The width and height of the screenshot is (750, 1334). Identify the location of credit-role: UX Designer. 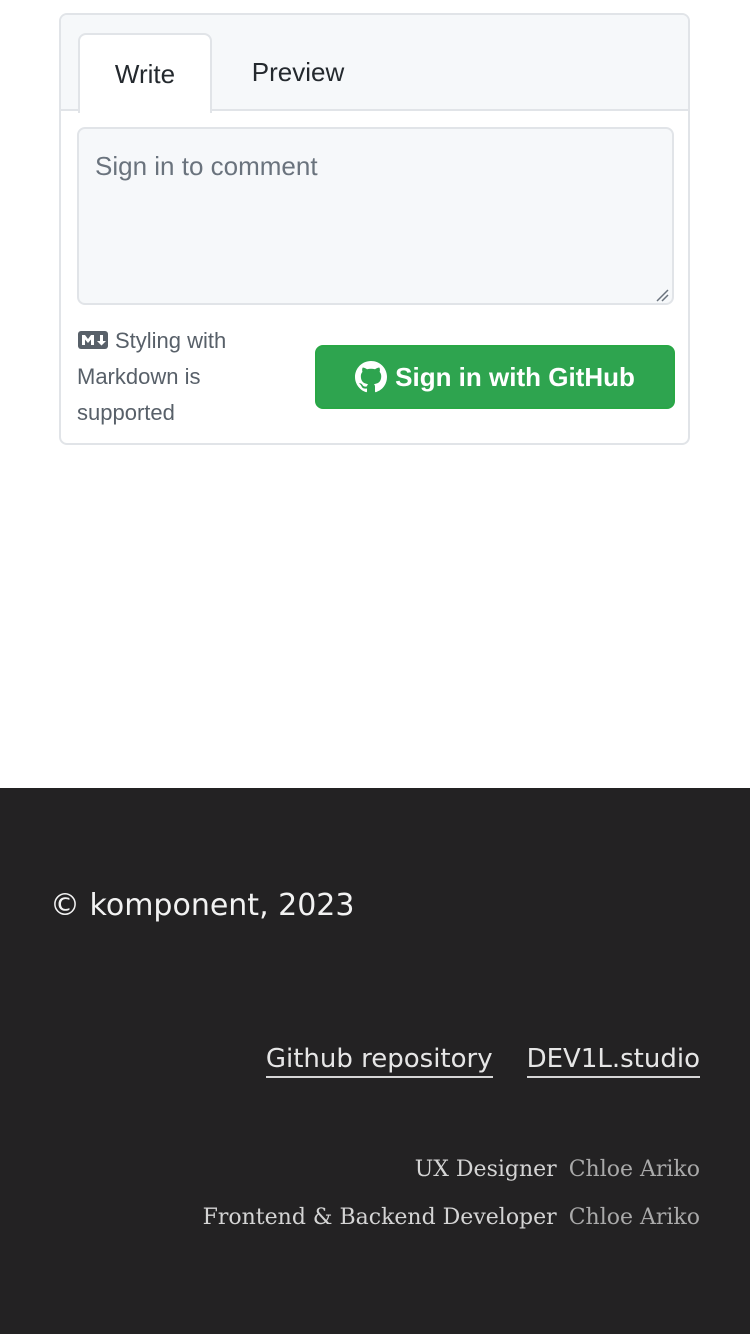
(485, 1169).